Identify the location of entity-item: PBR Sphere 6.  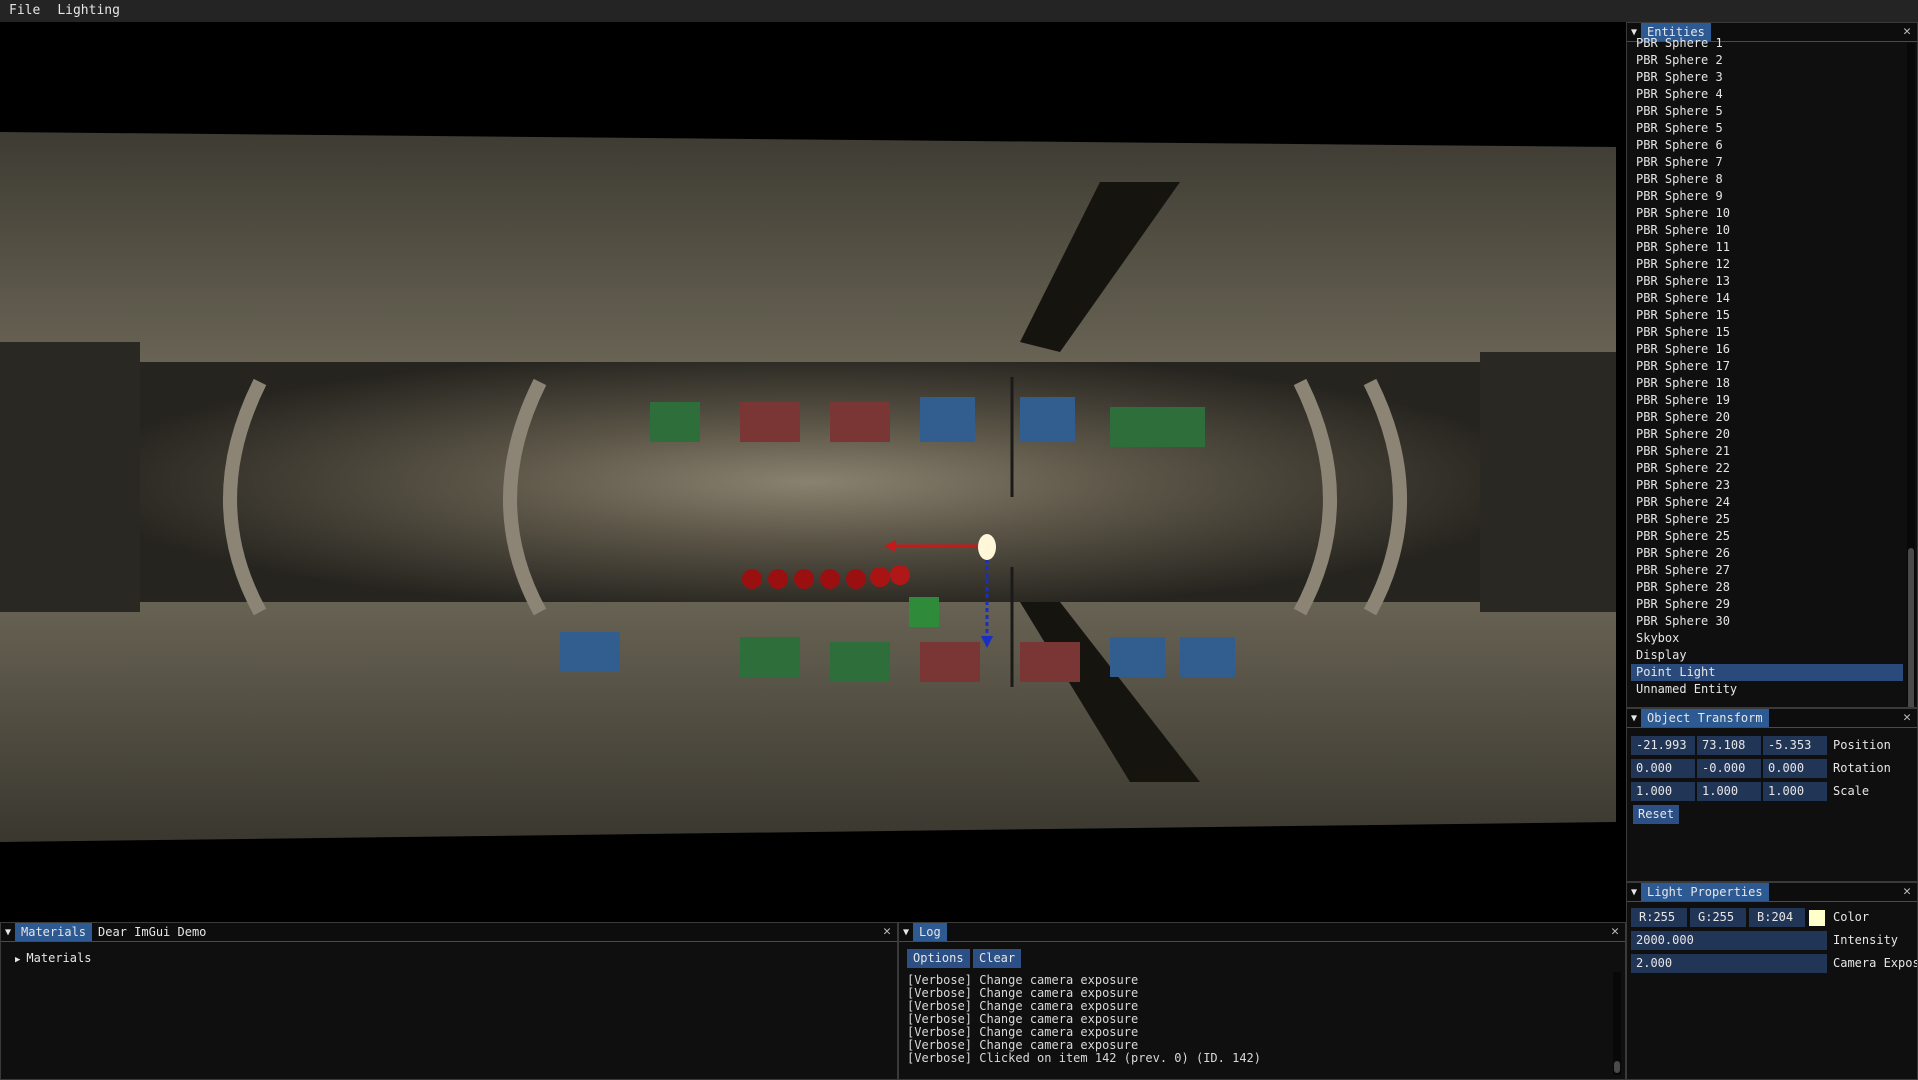
(1767, 145).